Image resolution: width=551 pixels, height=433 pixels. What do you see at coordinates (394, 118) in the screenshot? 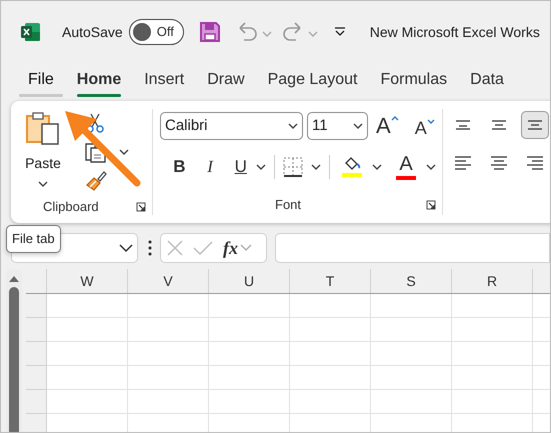
I see `up-caret-icon` at bounding box center [394, 118].